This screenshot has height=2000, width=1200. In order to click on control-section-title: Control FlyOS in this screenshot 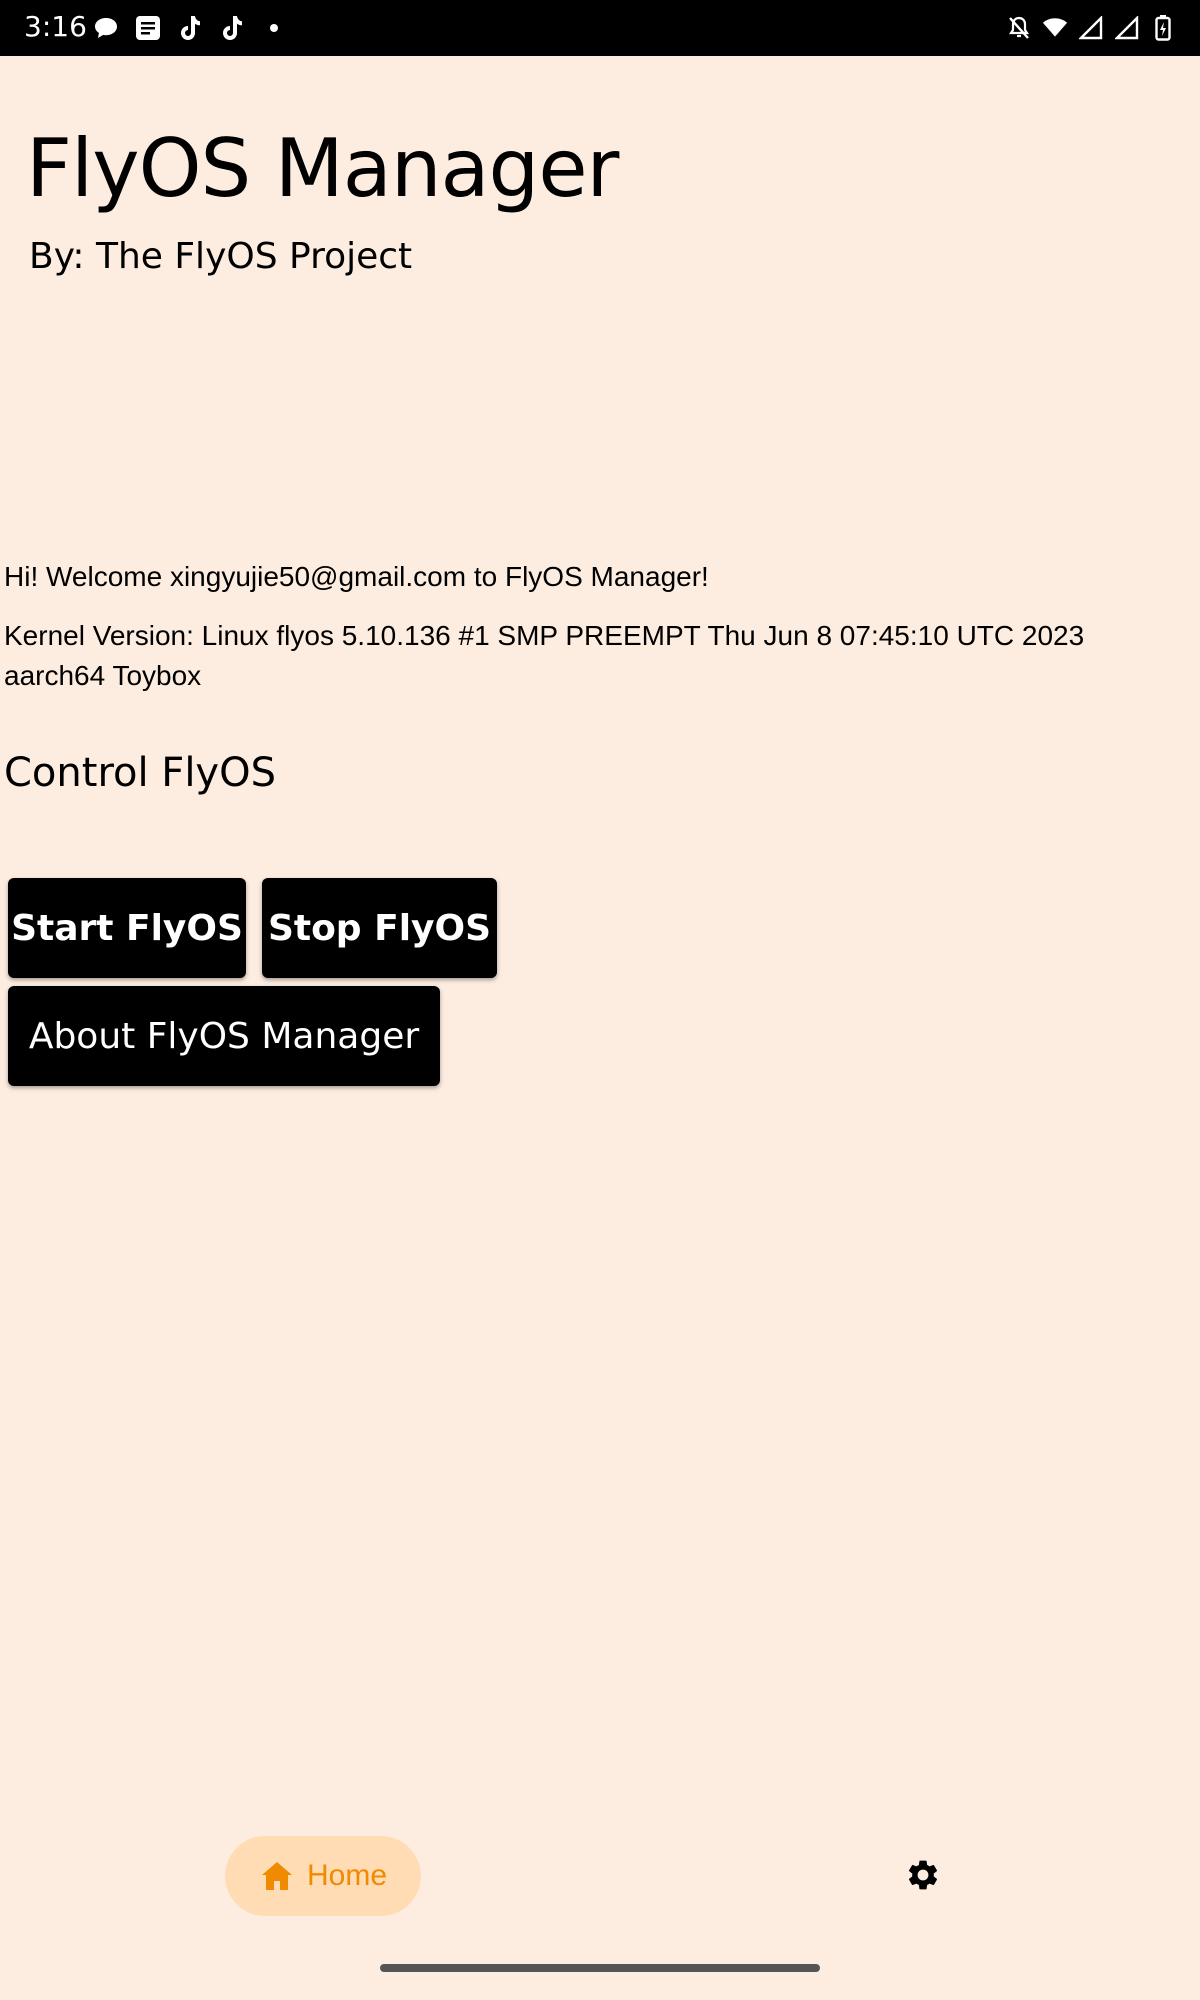, I will do `click(140, 773)`.